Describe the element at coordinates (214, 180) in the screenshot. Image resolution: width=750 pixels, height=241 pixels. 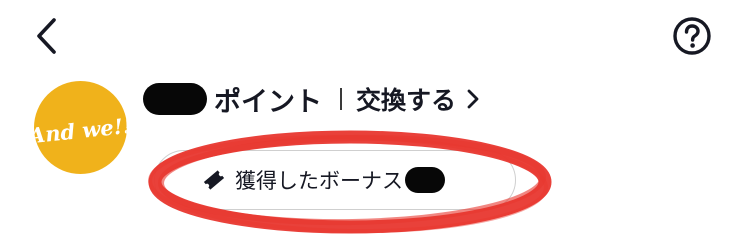
I see `ticket-icon` at that location.